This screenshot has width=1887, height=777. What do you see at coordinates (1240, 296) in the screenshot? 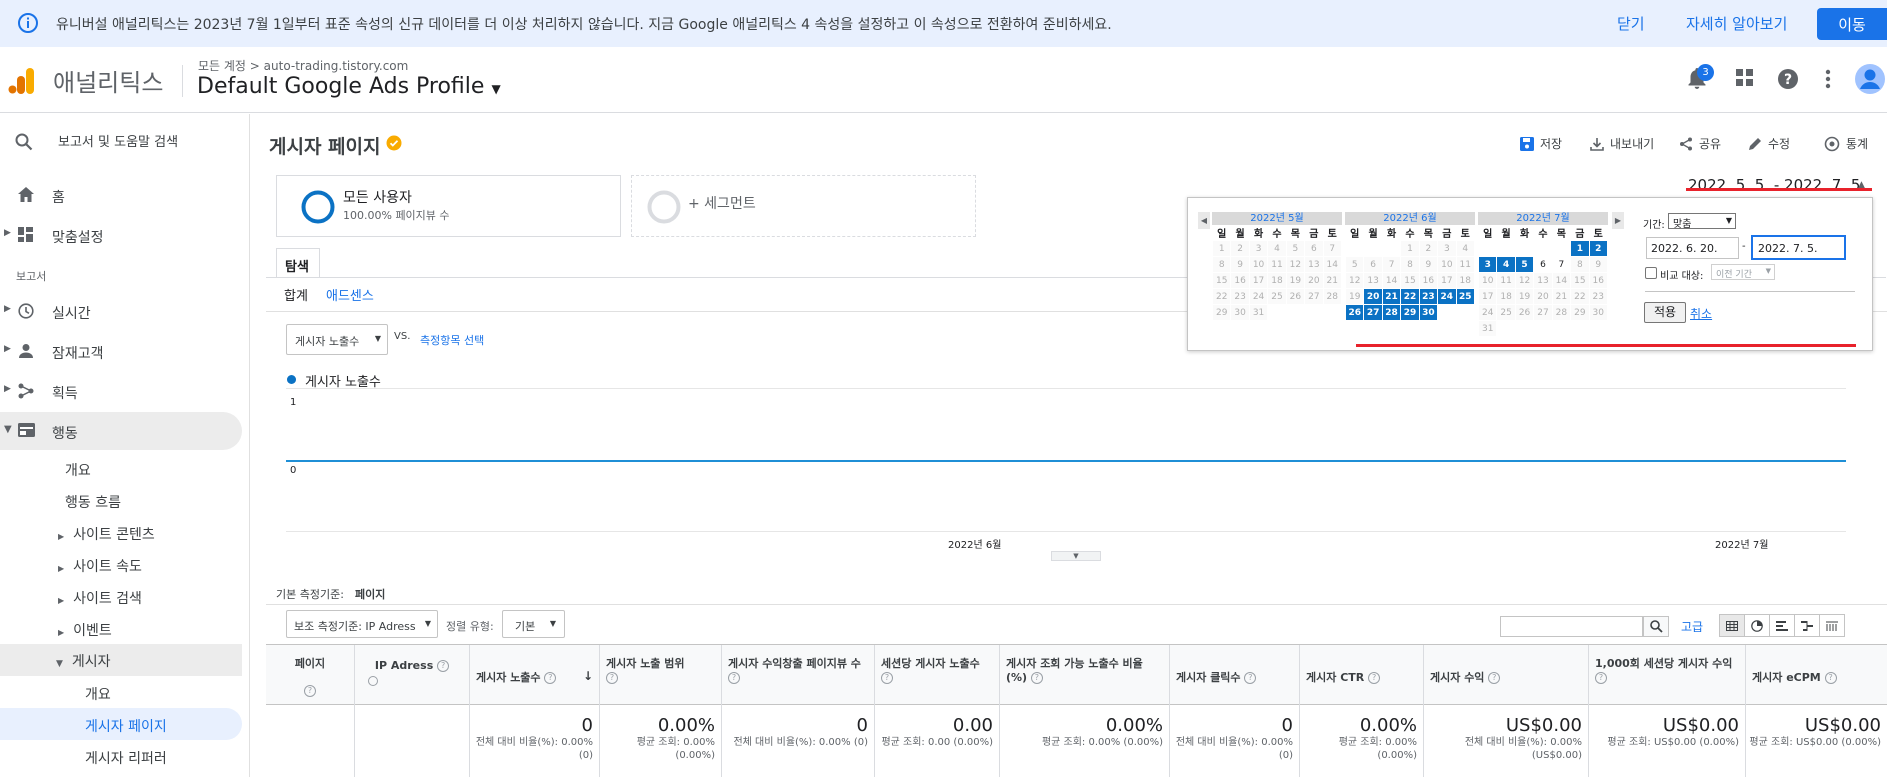
I see `calendar-day: 23` at bounding box center [1240, 296].